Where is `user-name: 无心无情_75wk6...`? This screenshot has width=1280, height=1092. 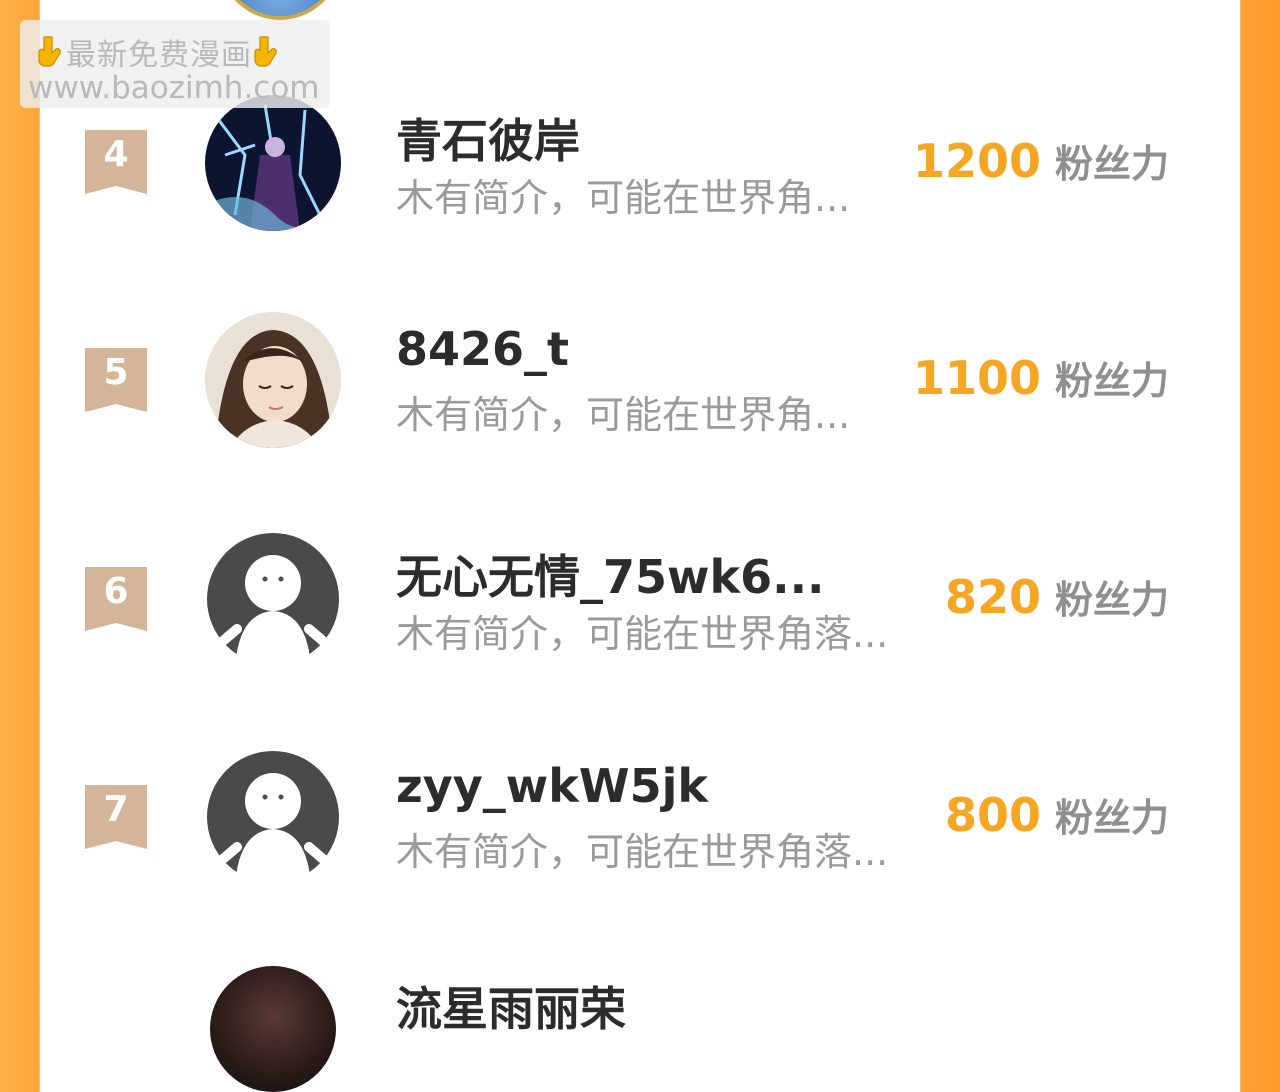 user-name: 无心无情_75wk6... is located at coordinates (610, 574).